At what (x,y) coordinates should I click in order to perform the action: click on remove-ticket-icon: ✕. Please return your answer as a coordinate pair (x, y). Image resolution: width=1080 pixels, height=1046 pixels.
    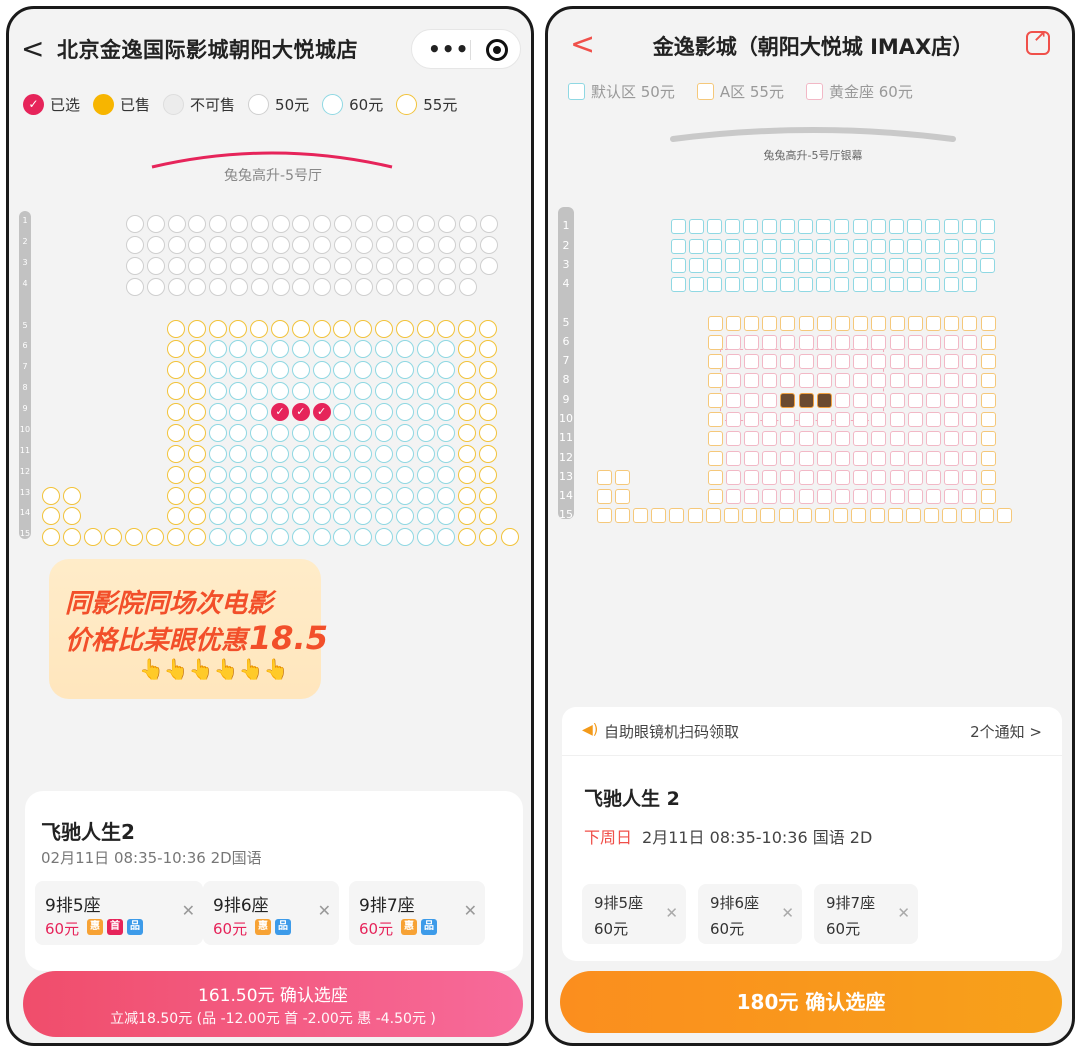
    Looking at the image, I should click on (671, 913).